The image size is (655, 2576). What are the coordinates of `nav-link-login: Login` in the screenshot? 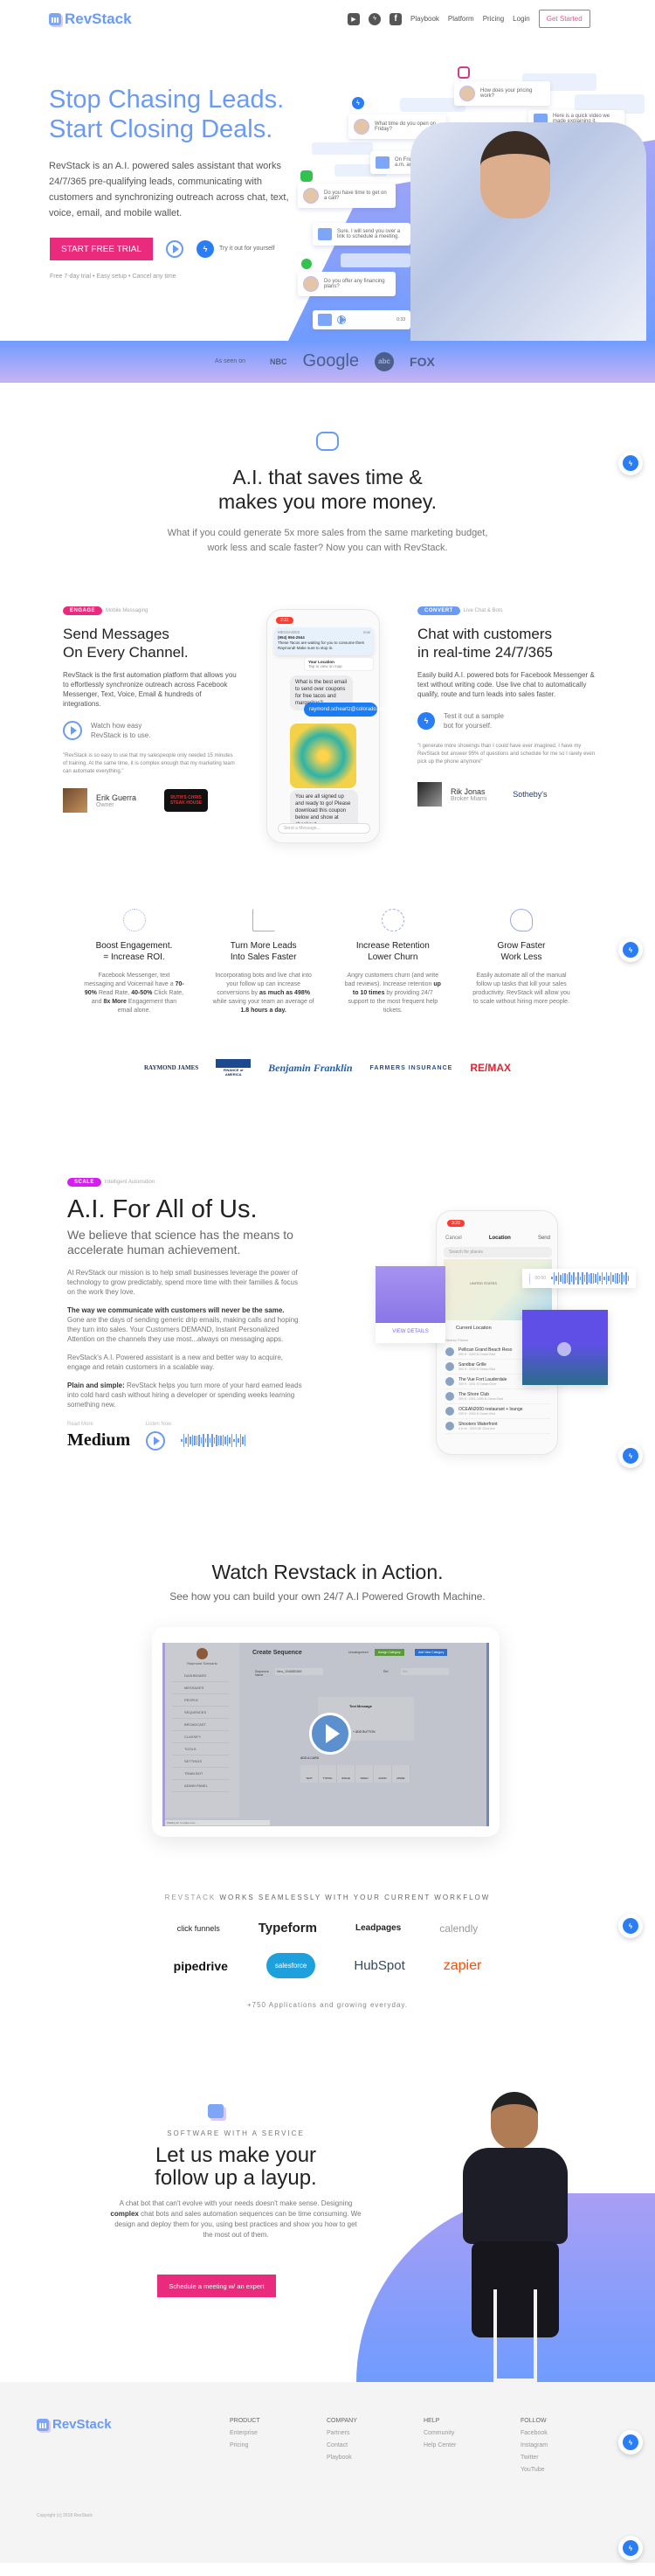 It's located at (521, 19).